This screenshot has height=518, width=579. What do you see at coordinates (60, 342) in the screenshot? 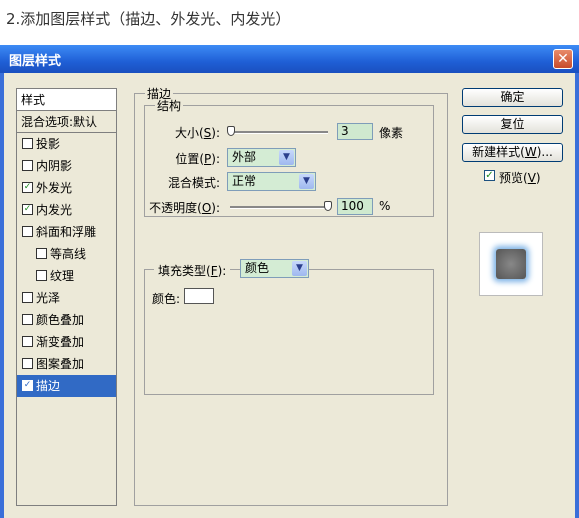
I see `style-list-item-label: 渐变叠加` at bounding box center [60, 342].